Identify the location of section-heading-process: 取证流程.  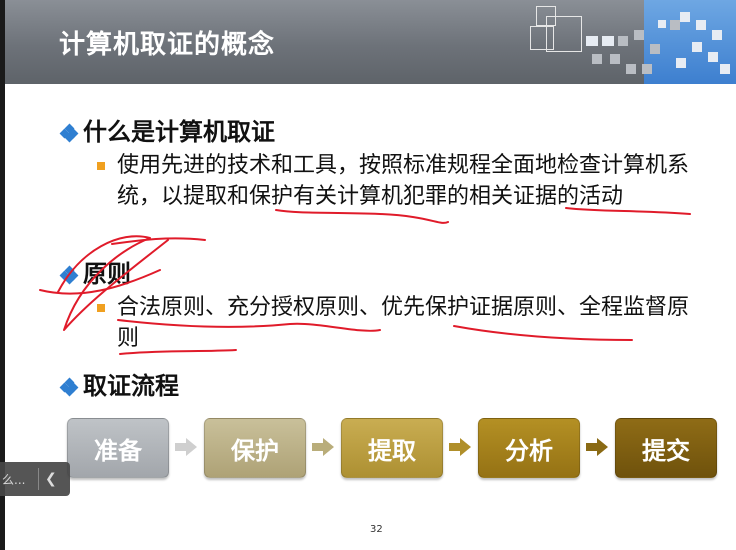
(119, 383).